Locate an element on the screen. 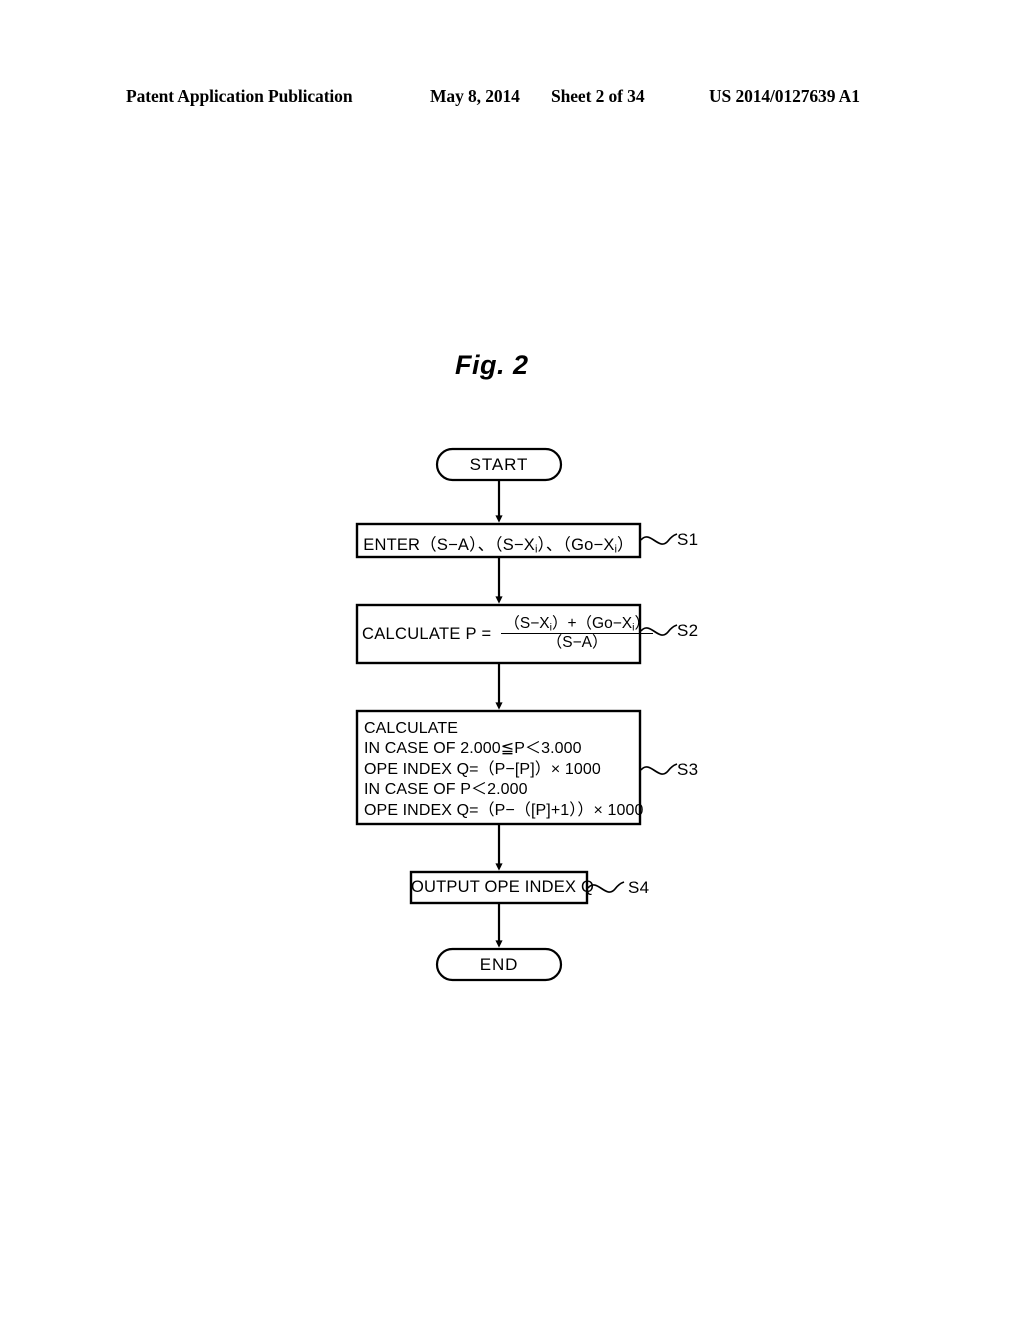 The image size is (1024, 1320). end-node-label: END is located at coordinates (499, 964).